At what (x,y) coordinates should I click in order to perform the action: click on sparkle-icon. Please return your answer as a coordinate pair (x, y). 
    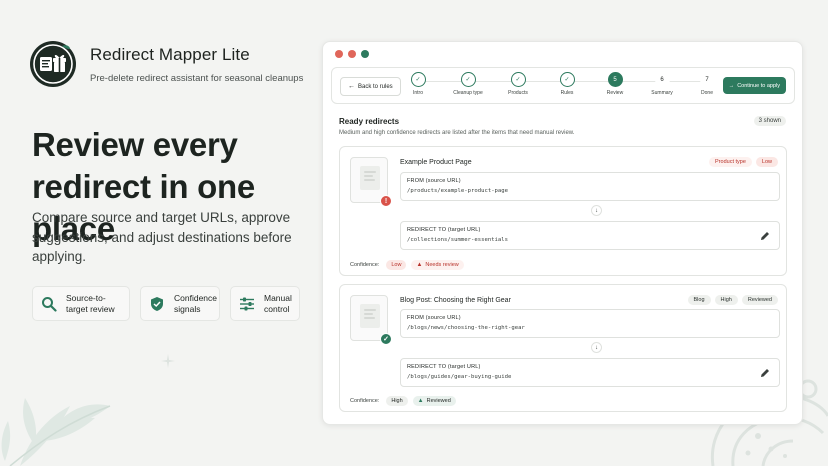
    Looking at the image, I should click on (168, 361).